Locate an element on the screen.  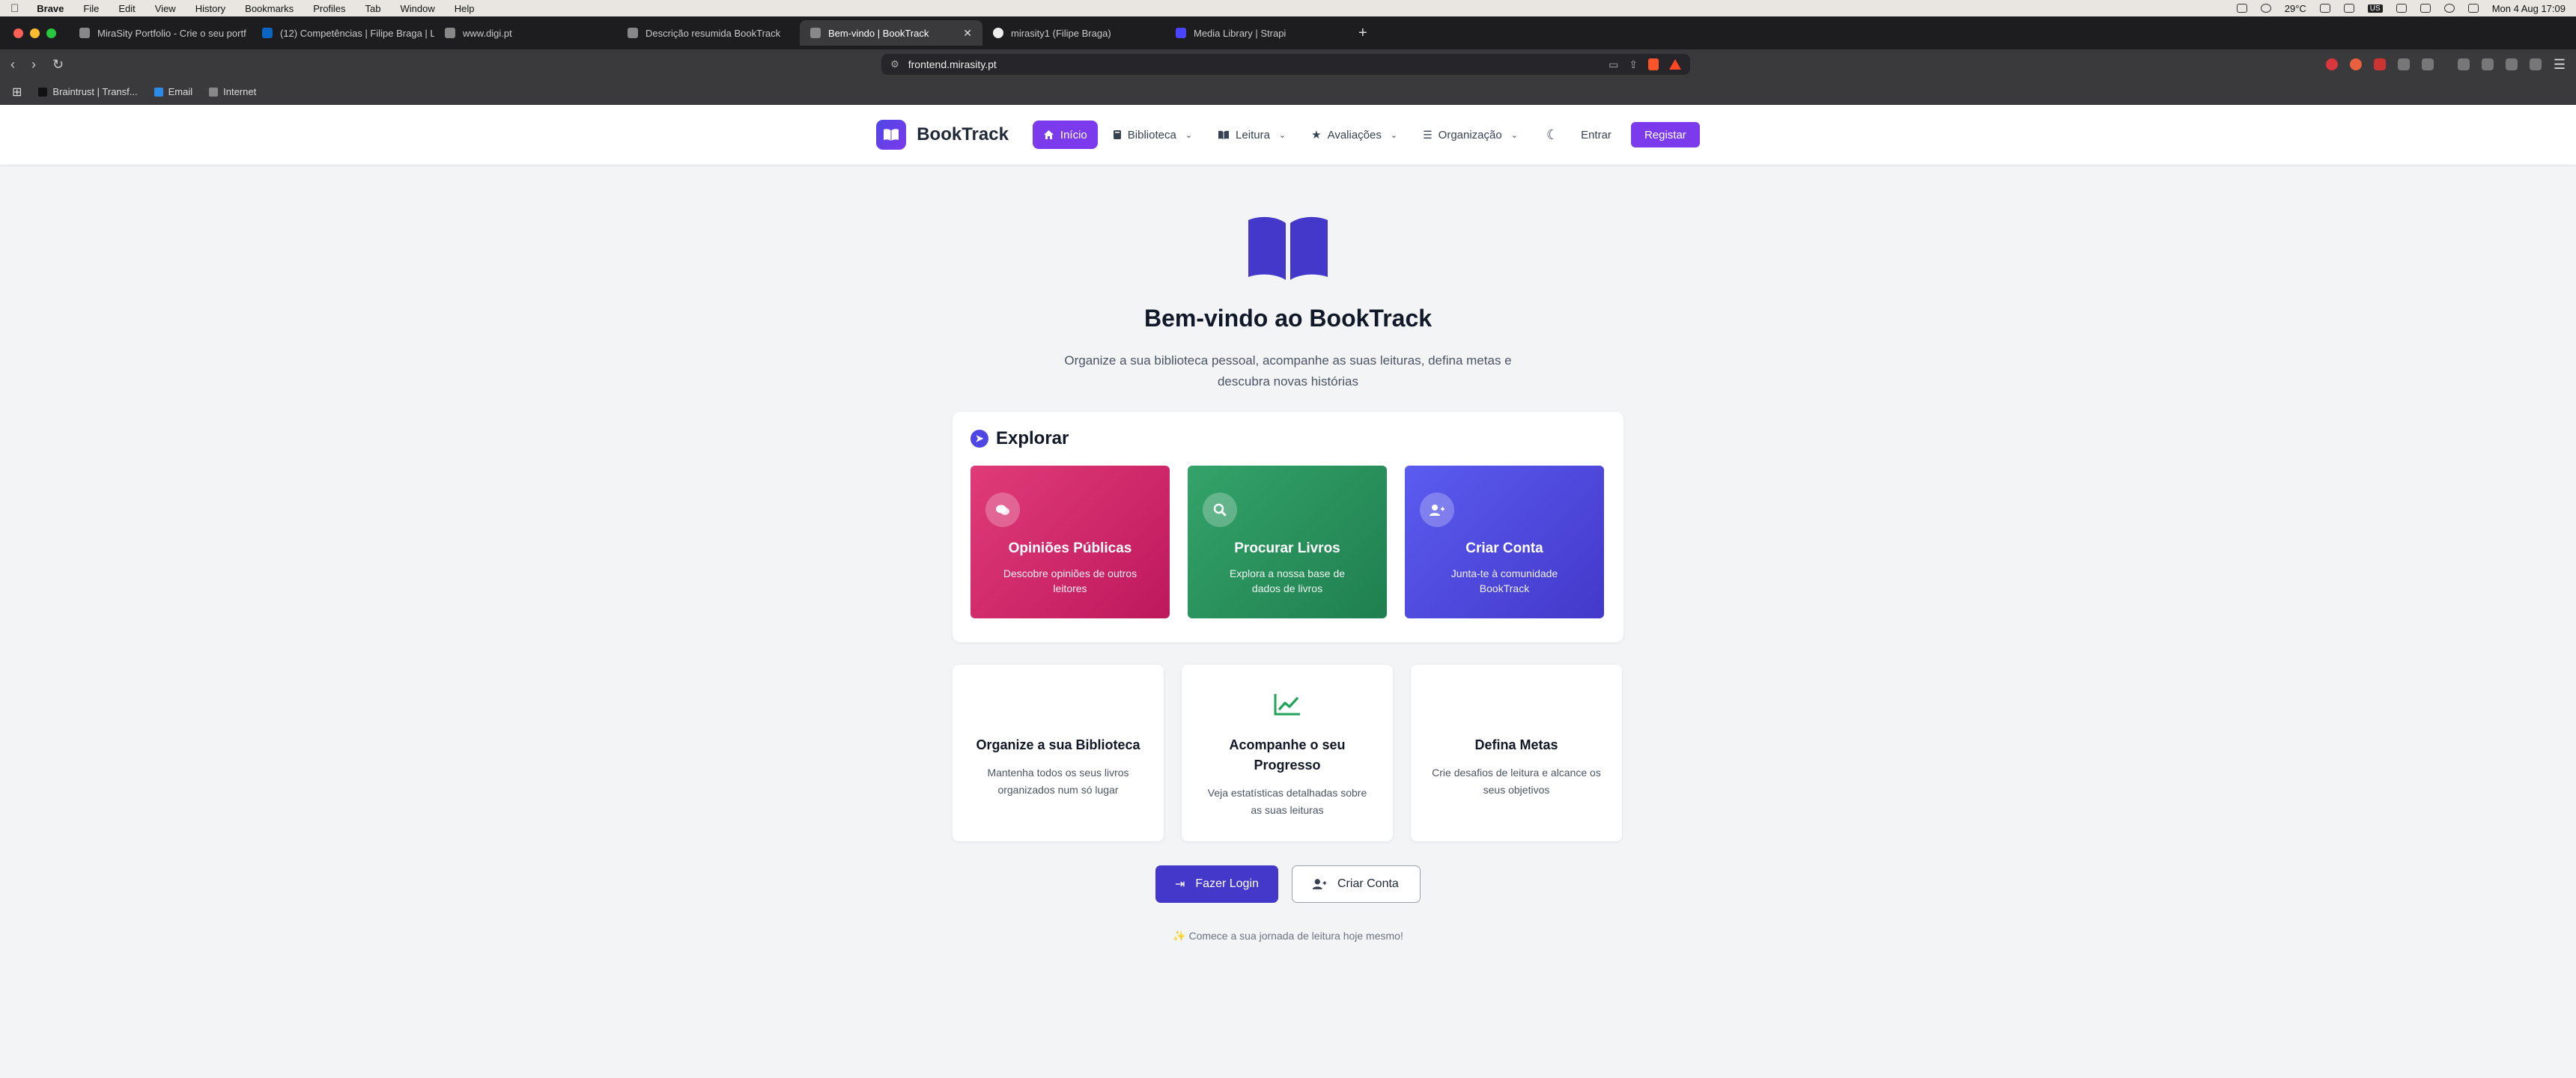
nav-item-leitura: Leitura ⌄ is located at coordinates (1251, 135).